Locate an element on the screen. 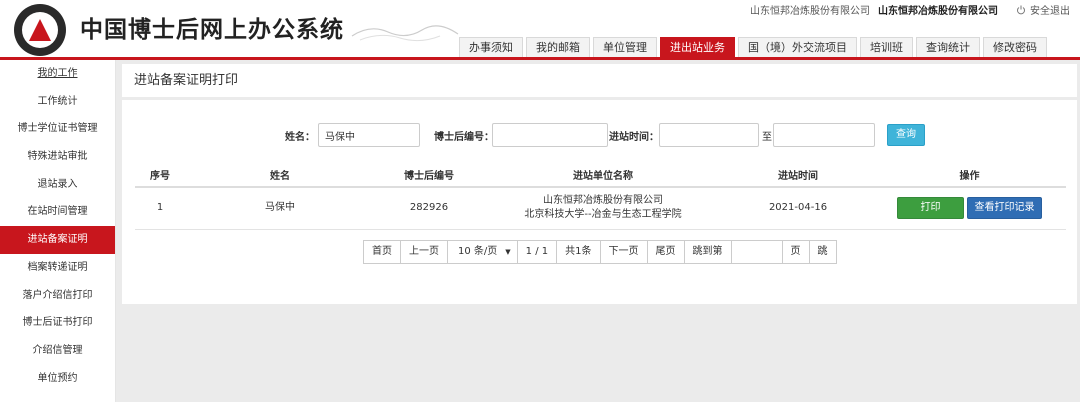  print-button: 打印 is located at coordinates (930, 208).